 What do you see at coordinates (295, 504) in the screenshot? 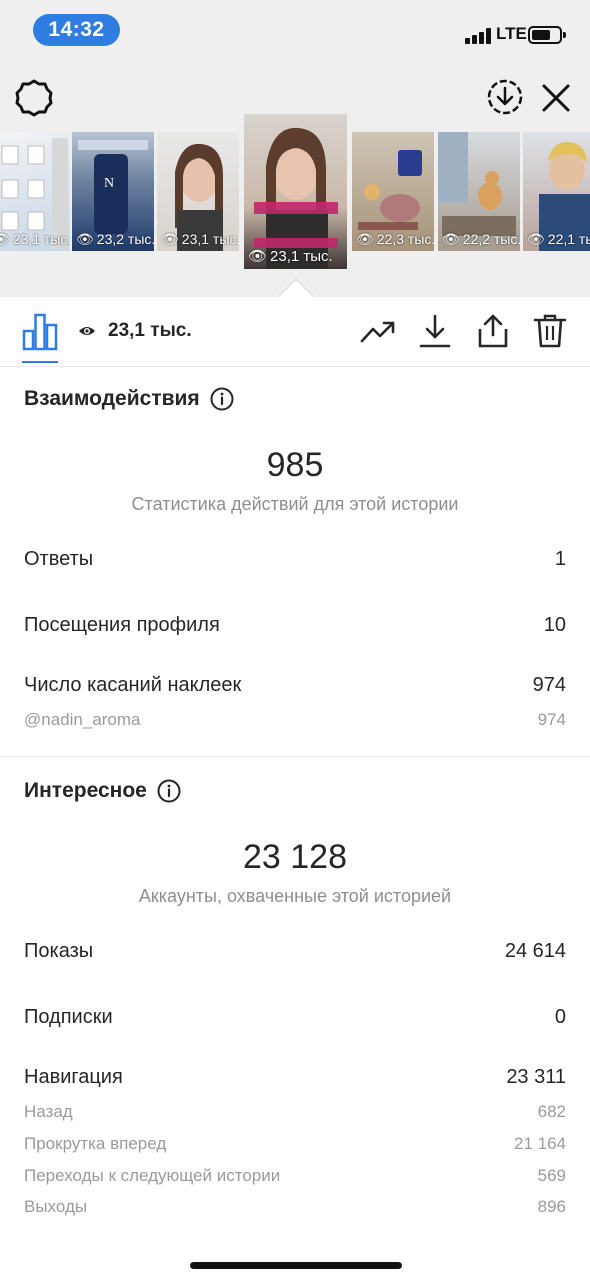
I see `interactions-caption: Статистика действий для этой истории` at bounding box center [295, 504].